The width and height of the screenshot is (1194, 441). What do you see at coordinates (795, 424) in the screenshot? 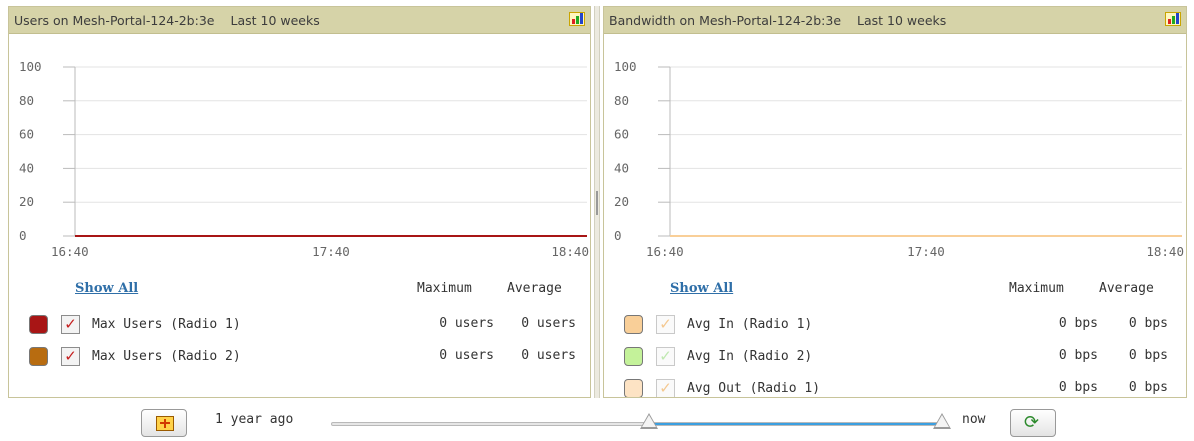
I see `slider-selected-range` at bounding box center [795, 424].